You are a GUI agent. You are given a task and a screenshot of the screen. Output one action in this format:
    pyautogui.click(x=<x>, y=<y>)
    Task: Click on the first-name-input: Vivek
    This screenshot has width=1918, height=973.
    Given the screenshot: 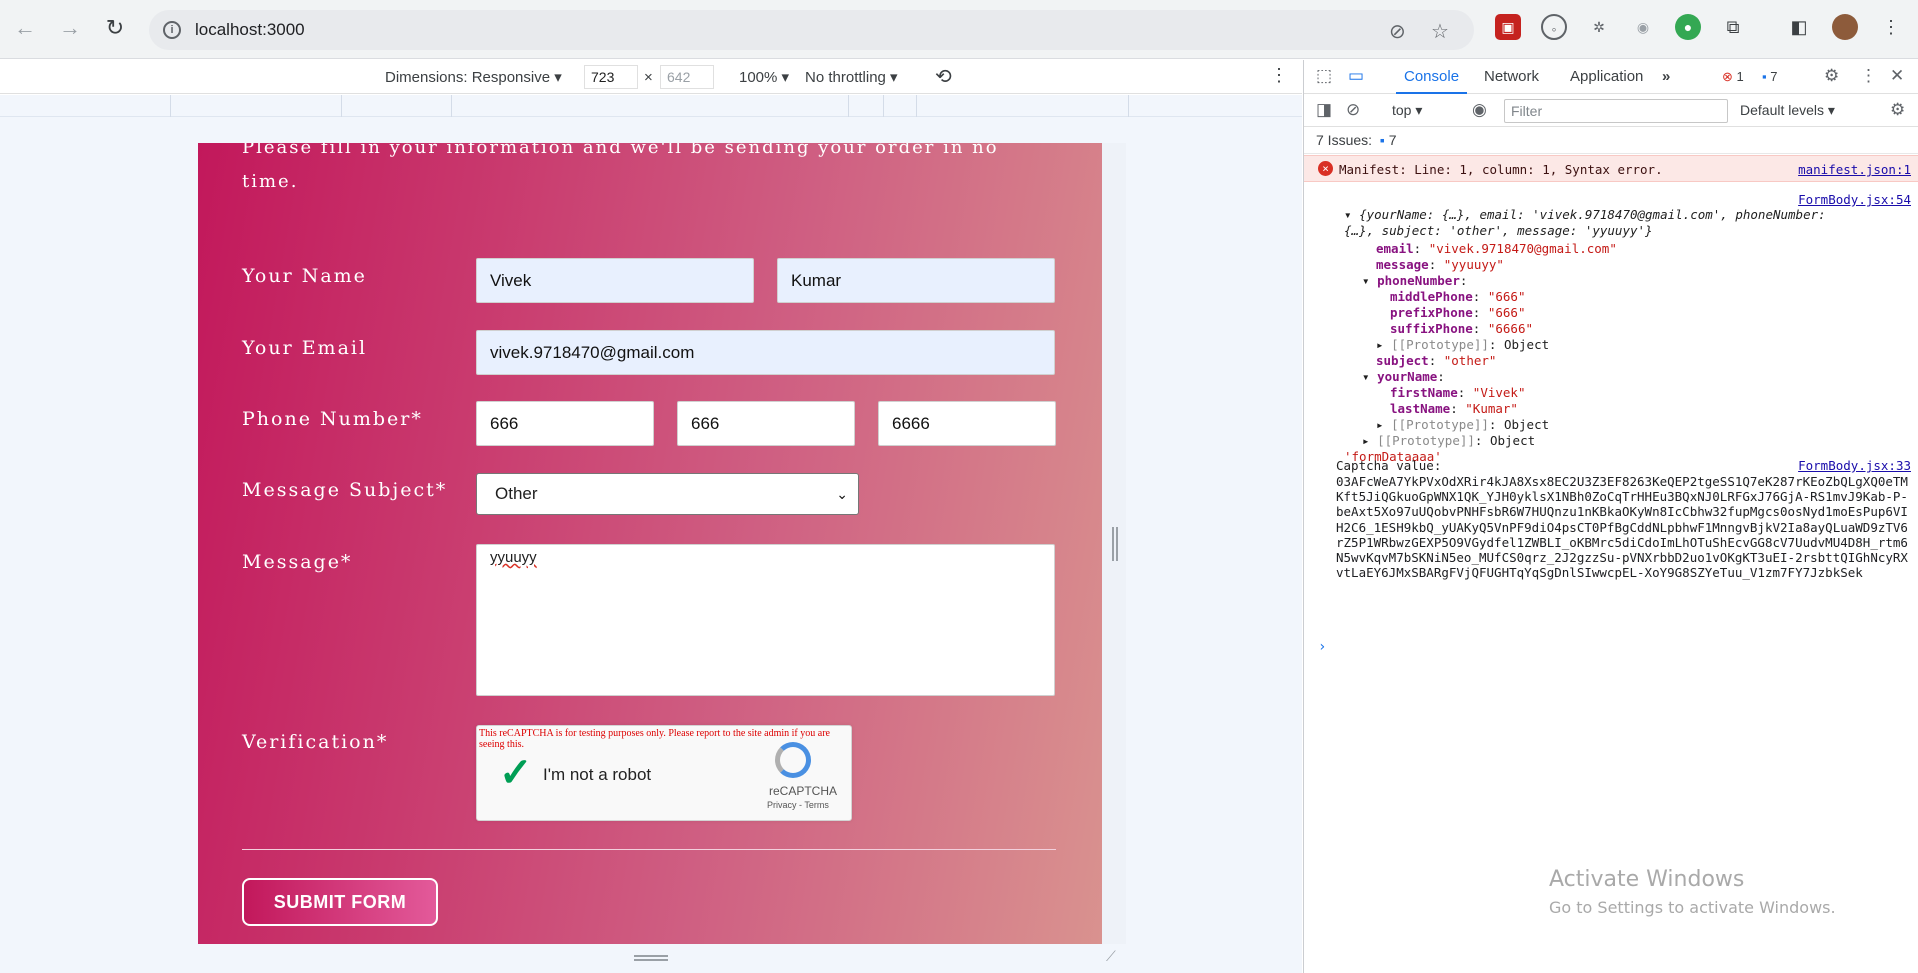 What is the action you would take?
    pyautogui.click(x=615, y=280)
    